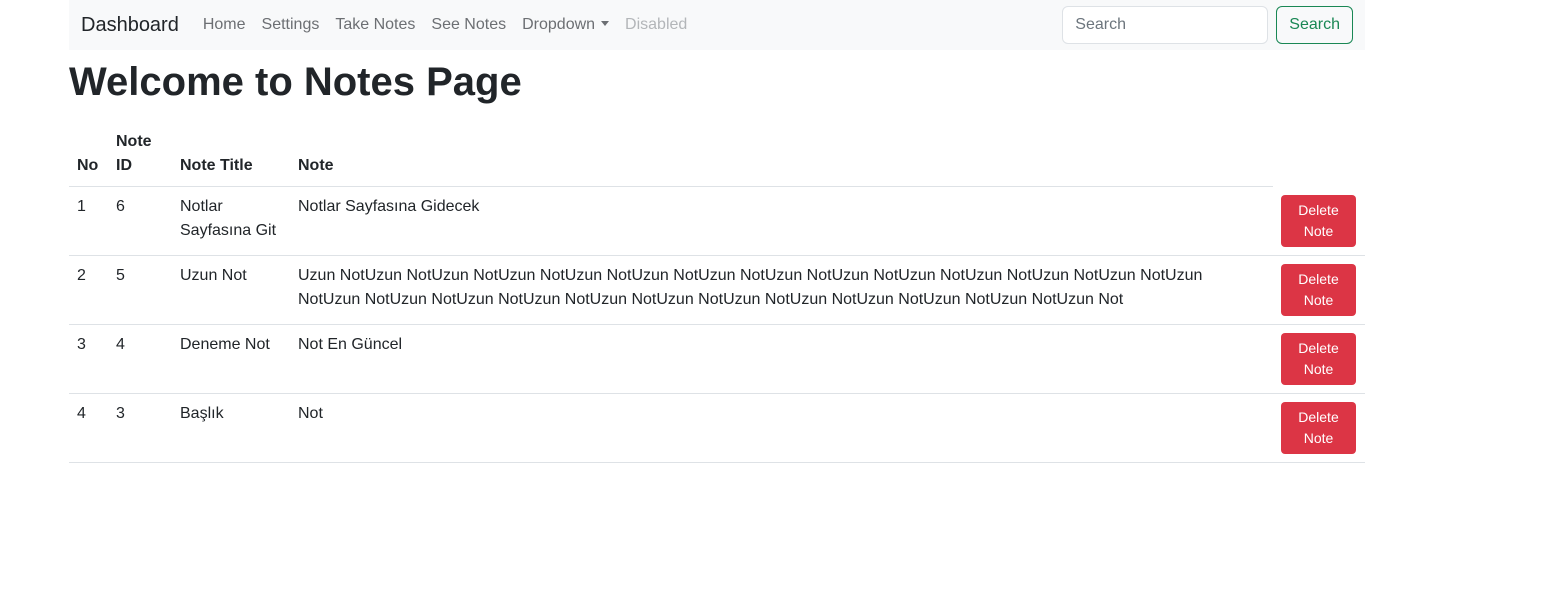 The height and width of the screenshot is (590, 1561). I want to click on cell-note: Not, so click(781, 428).